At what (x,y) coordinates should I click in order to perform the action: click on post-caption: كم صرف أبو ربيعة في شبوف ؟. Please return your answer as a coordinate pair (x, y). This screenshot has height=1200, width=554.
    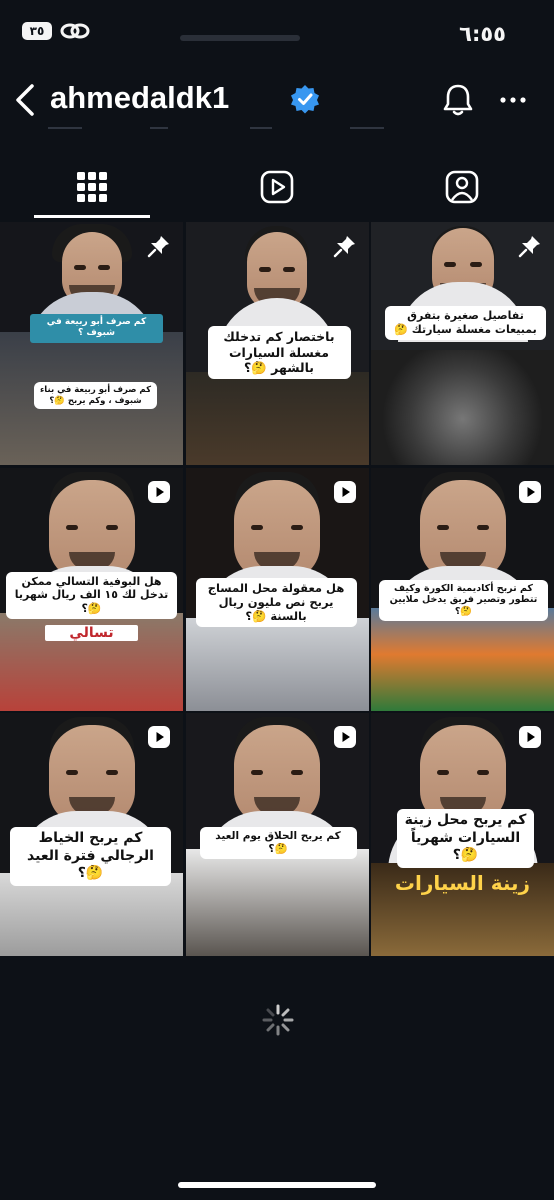
    Looking at the image, I should click on (96, 328).